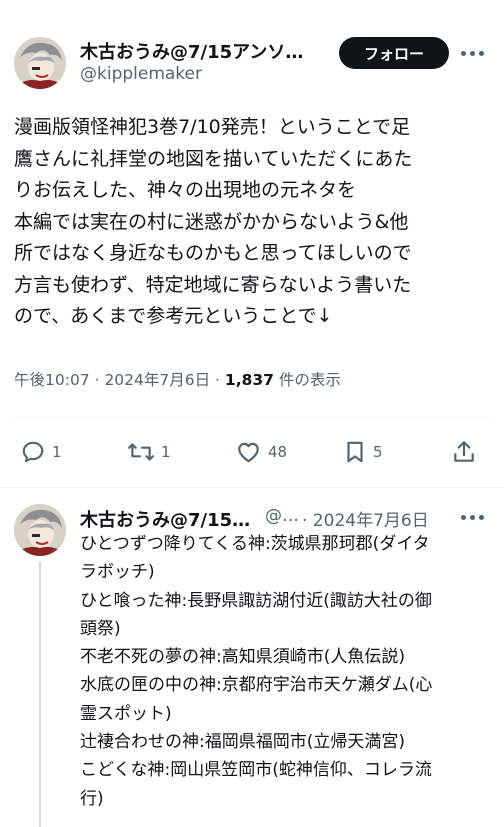 The height and width of the screenshot is (827, 504). I want to click on reply-text-line: 不老不死の夢の神:高知県須崎市(人魚伝説), so click(242, 657).